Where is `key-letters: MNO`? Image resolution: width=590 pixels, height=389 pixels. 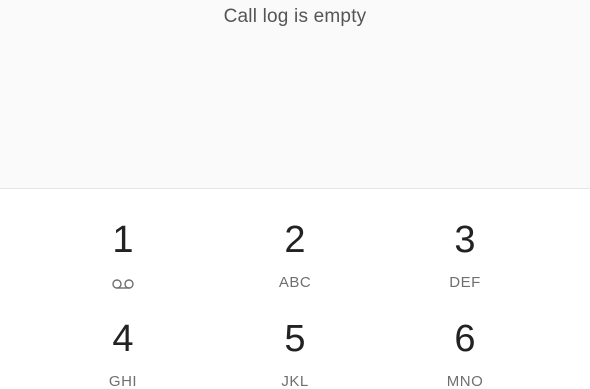
key-letters: MNO is located at coordinates (465, 381).